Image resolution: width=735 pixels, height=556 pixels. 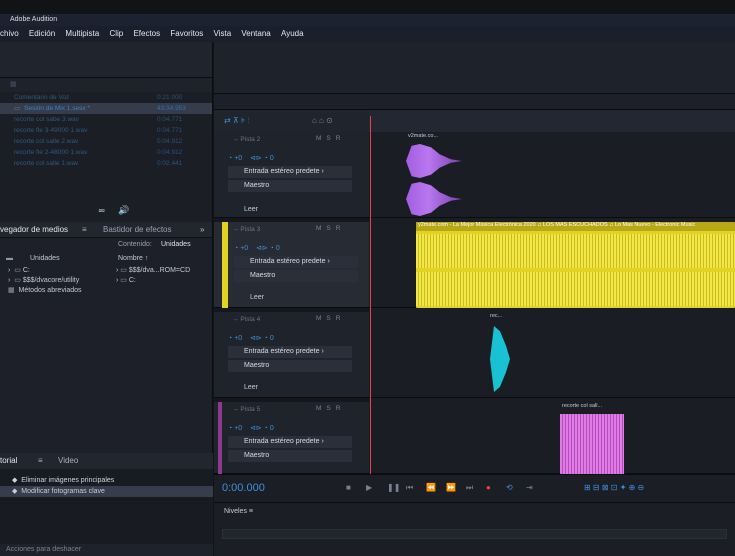 What do you see at coordinates (367, 20) in the screenshot?
I see `title-bar: Adobe Audition` at bounding box center [367, 20].